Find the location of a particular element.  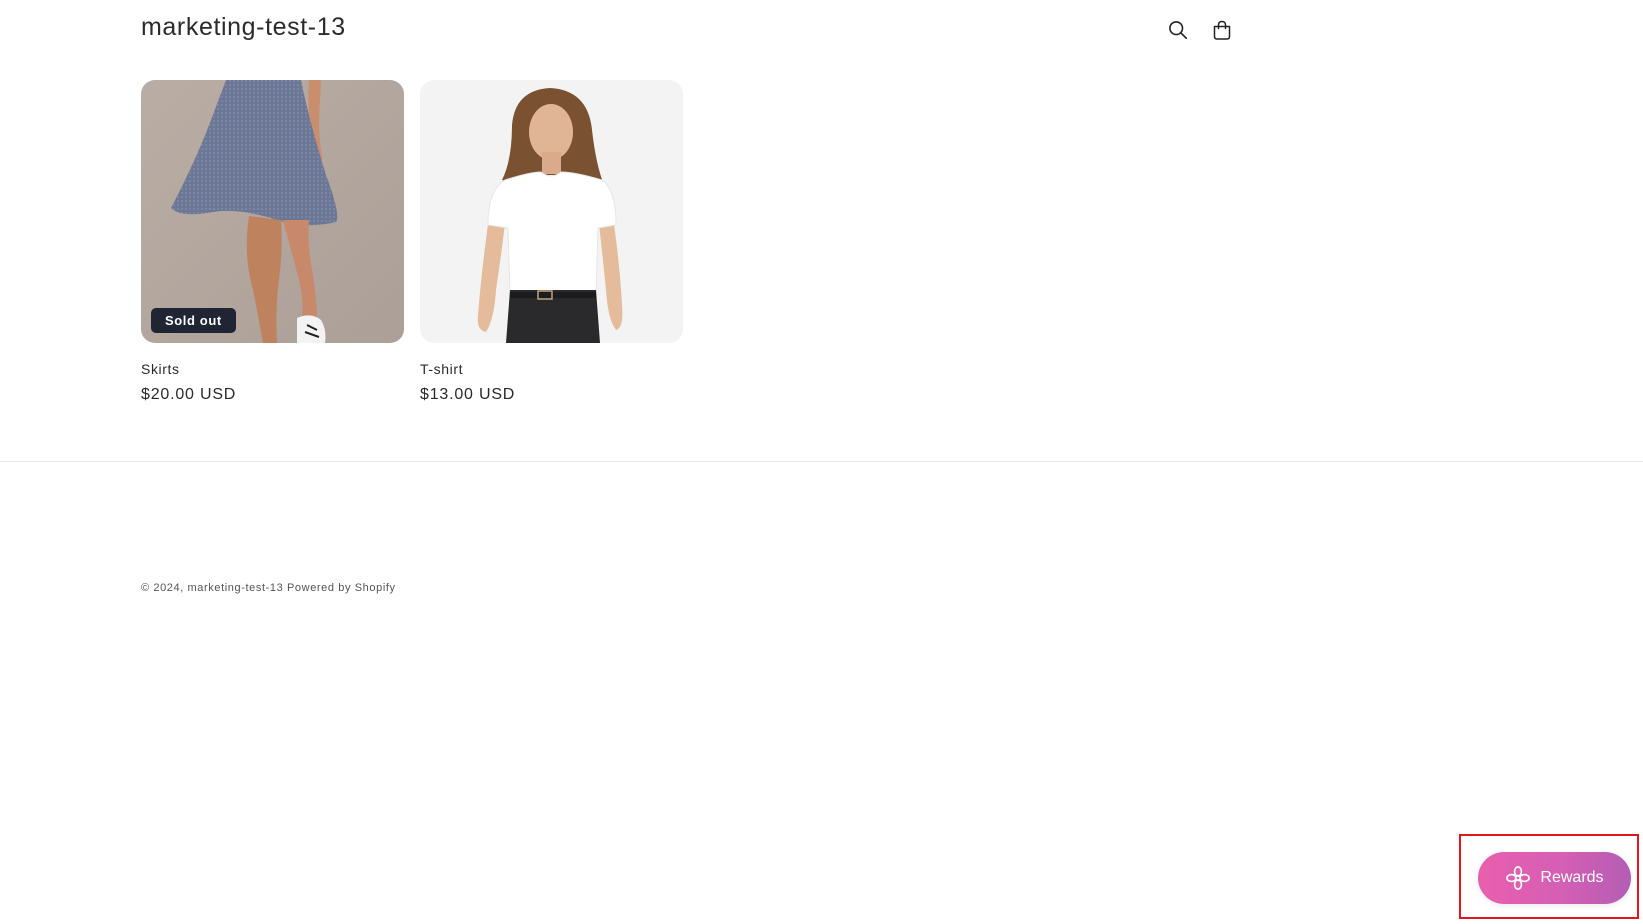

product-card-tshirt: T-shirt $13.00 USD is located at coordinates (551, 242).